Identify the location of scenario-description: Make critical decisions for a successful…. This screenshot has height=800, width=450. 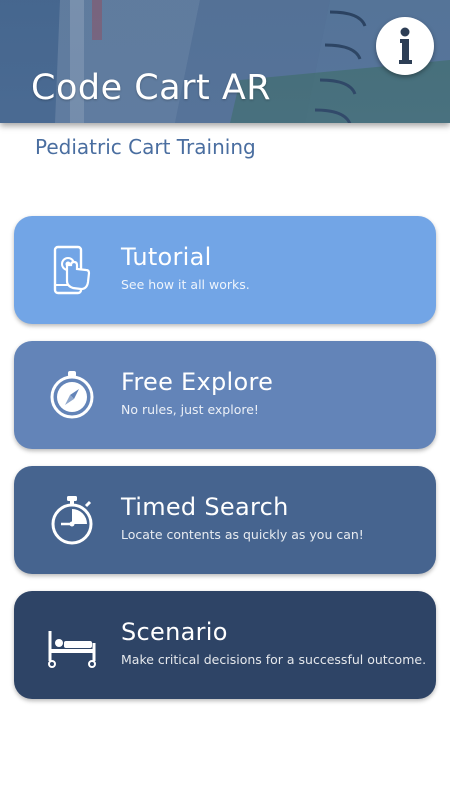
(274, 659).